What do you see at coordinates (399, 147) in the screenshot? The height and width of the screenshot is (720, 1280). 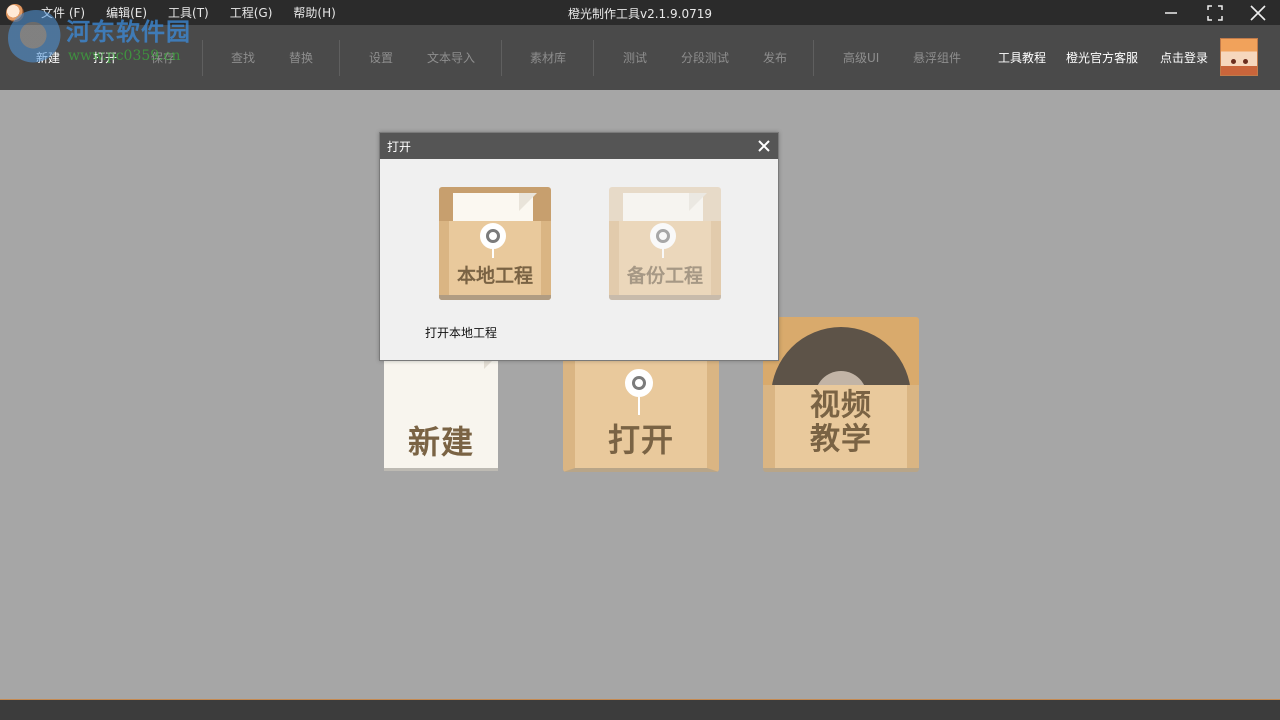 I see `dialog-title: 打开` at bounding box center [399, 147].